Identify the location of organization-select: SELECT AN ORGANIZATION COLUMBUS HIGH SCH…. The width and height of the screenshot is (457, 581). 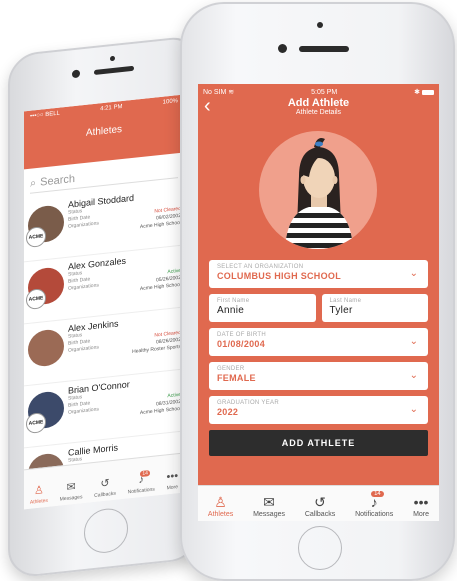
(318, 274).